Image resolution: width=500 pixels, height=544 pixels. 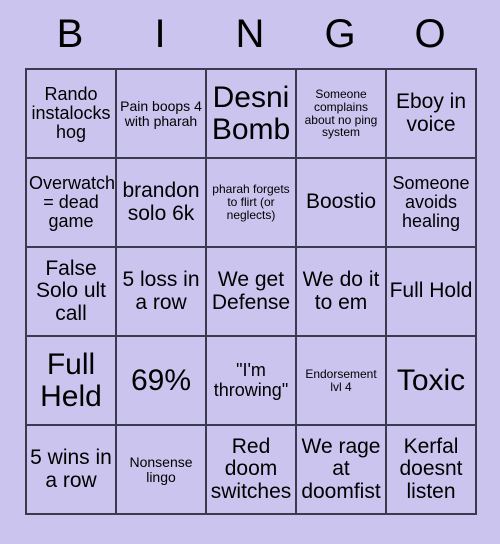 I want to click on bingo-cell-i1: Pain boops 4 with pharah, so click(x=161, y=113).